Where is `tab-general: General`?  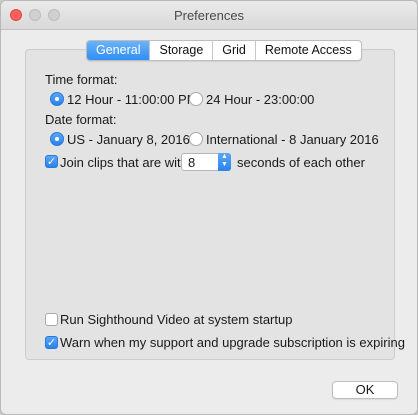 tab-general: General is located at coordinates (118, 50).